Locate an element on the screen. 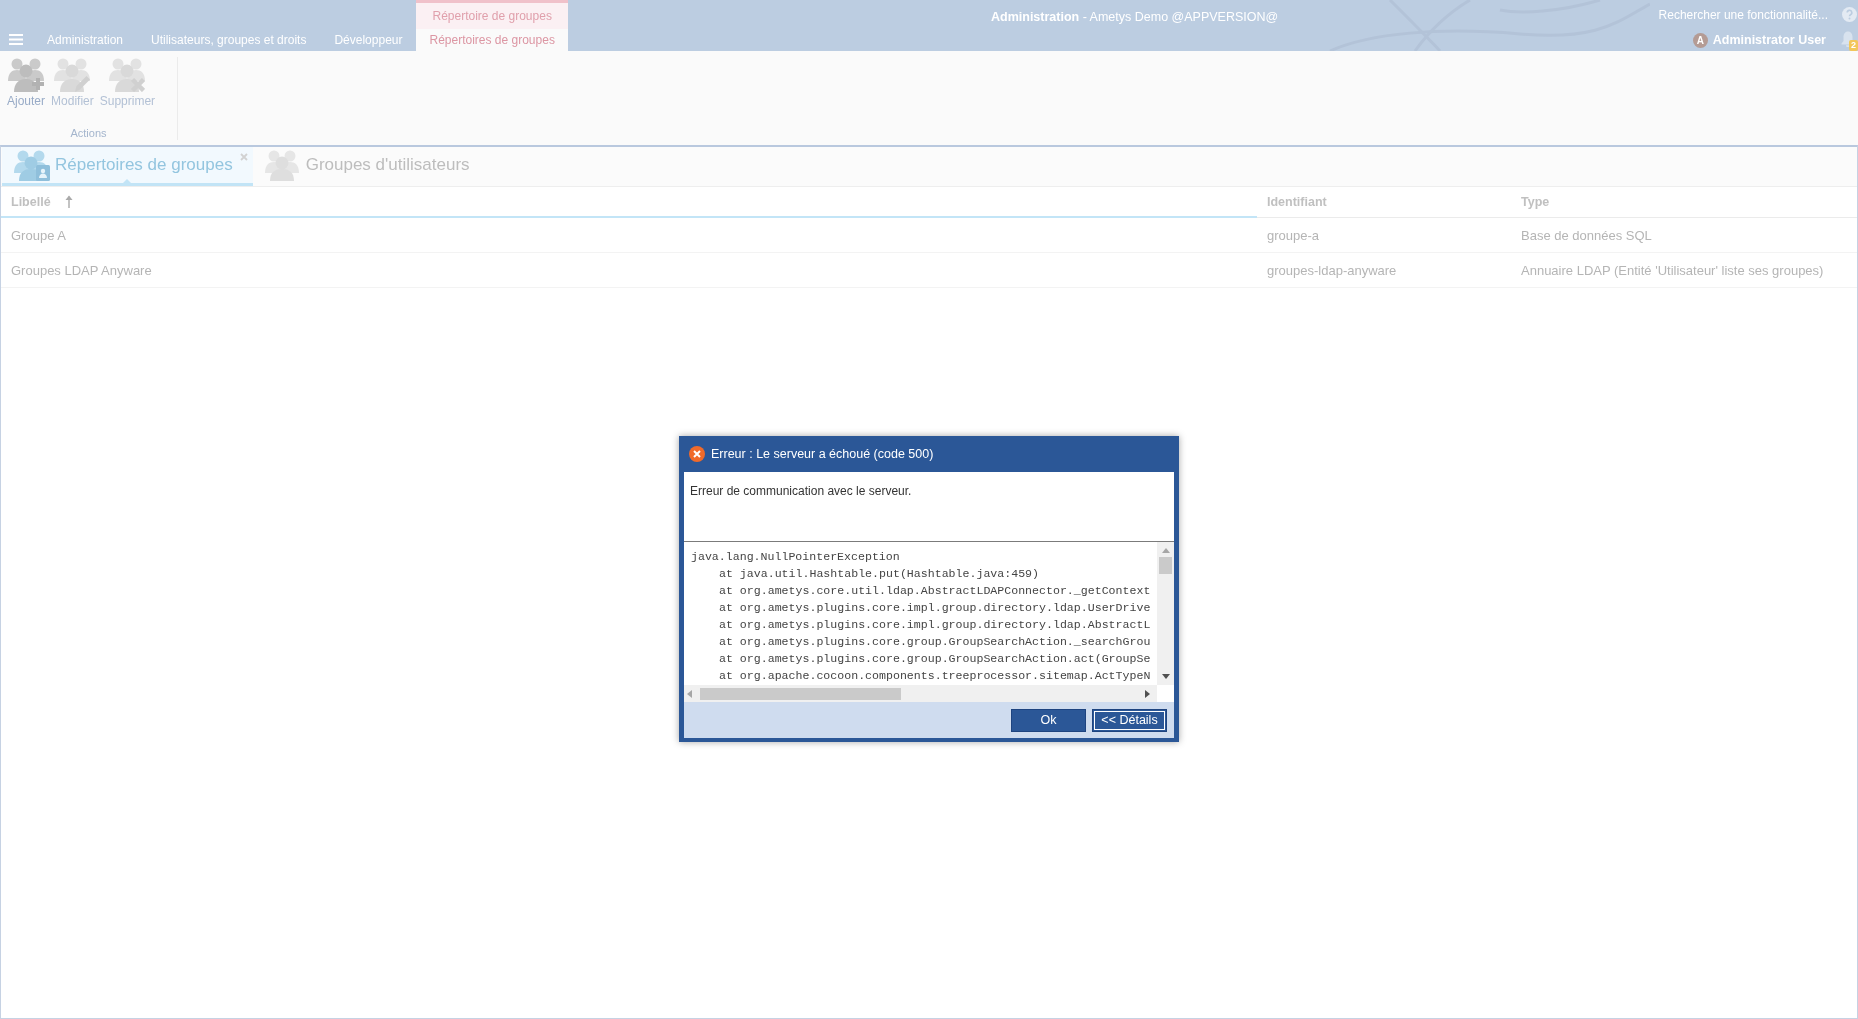 Image resolution: width=1858 pixels, height=1019 pixels. table-cell: groupes-ldap-anyware is located at coordinates (1332, 270).